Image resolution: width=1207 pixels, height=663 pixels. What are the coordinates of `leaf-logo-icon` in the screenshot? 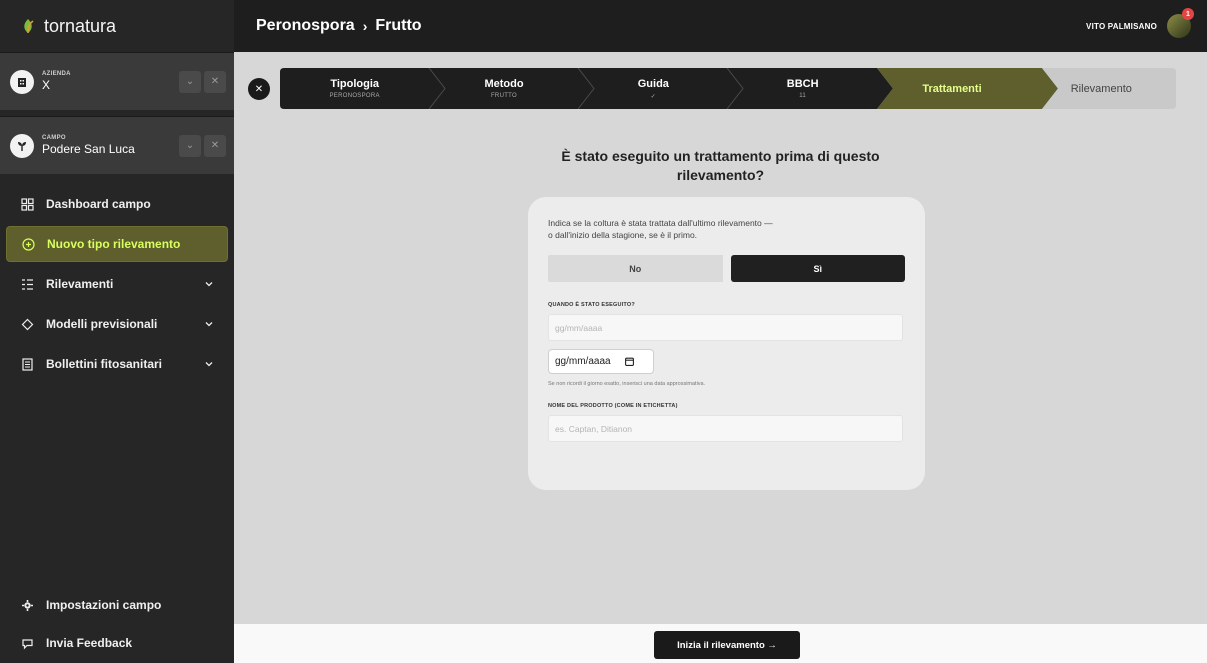 It's located at (29, 26).